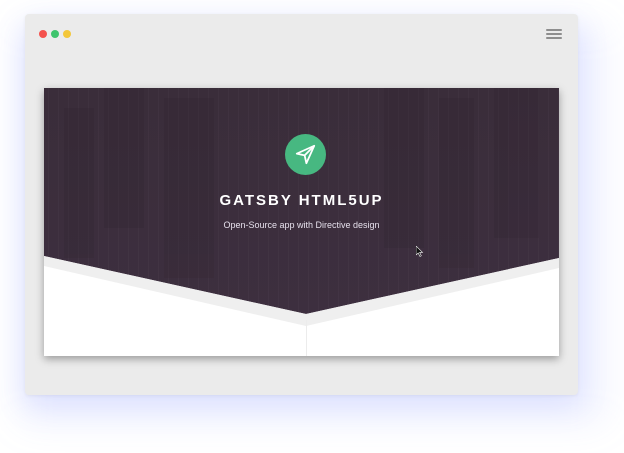  I want to click on logo-badge, so click(305, 154).